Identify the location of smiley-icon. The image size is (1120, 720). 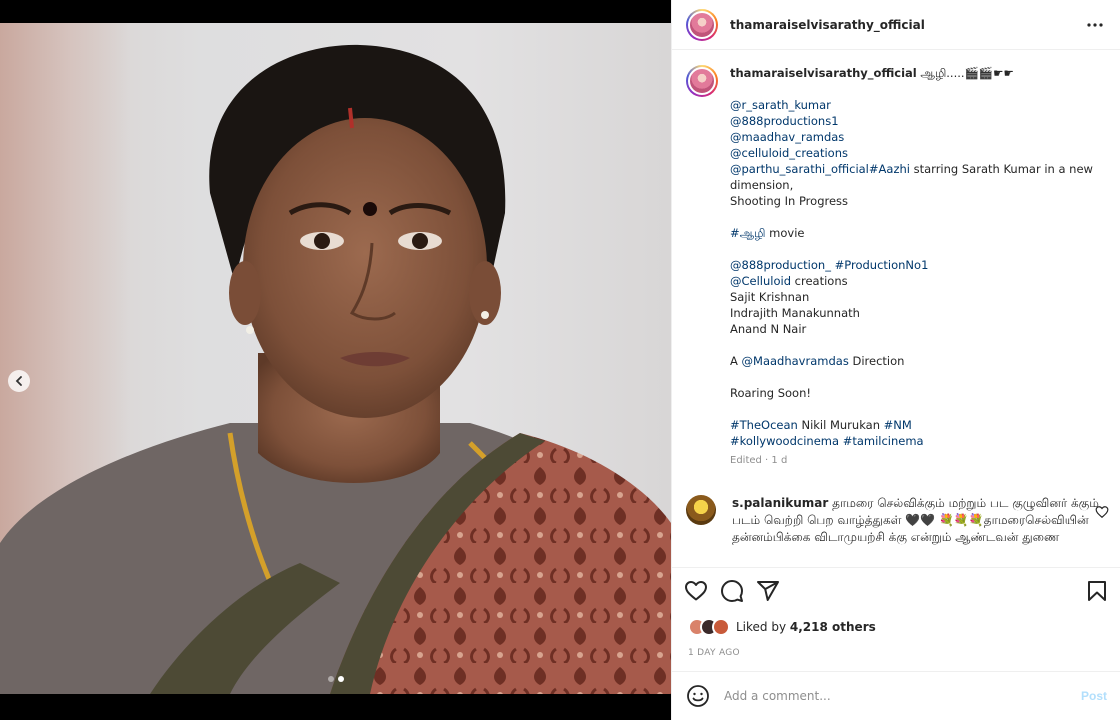
(698, 696).